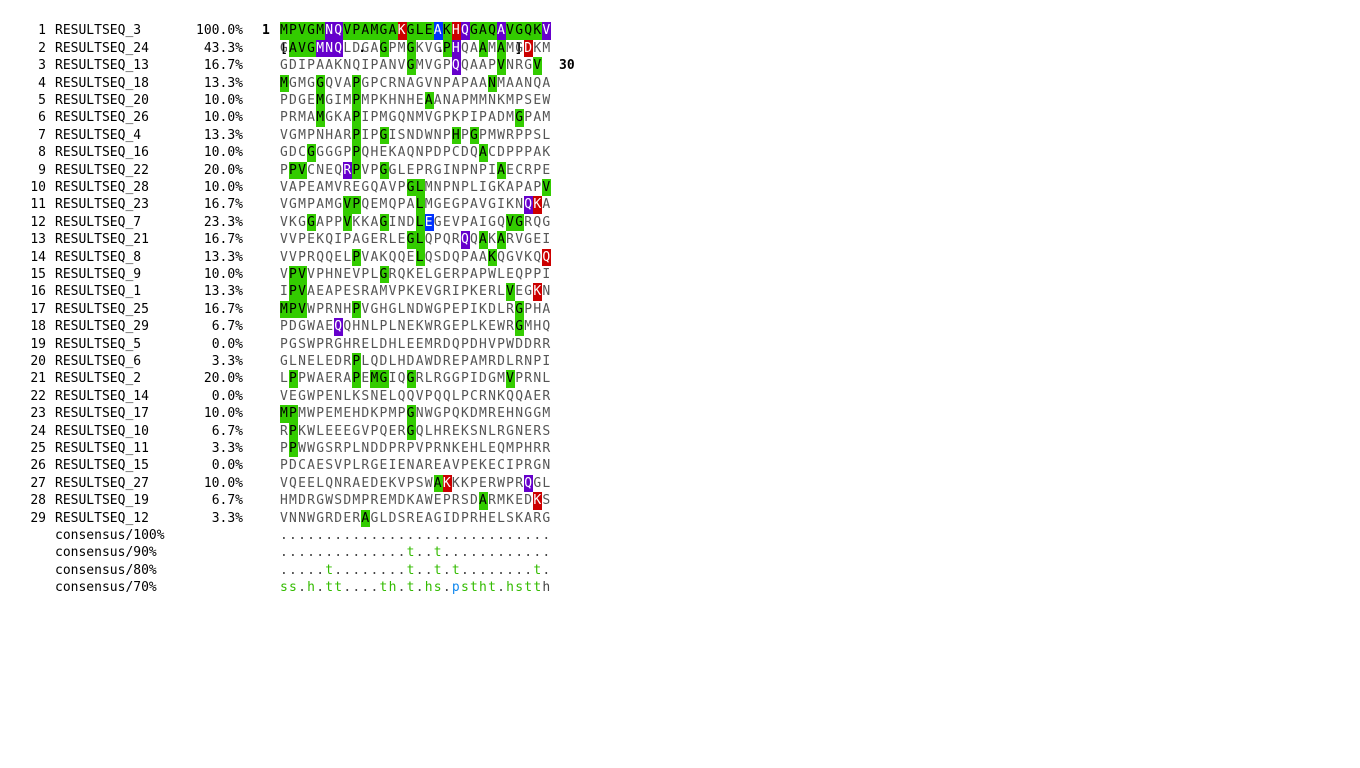  What do you see at coordinates (38, 344) in the screenshot?
I see `row-index: 19` at bounding box center [38, 344].